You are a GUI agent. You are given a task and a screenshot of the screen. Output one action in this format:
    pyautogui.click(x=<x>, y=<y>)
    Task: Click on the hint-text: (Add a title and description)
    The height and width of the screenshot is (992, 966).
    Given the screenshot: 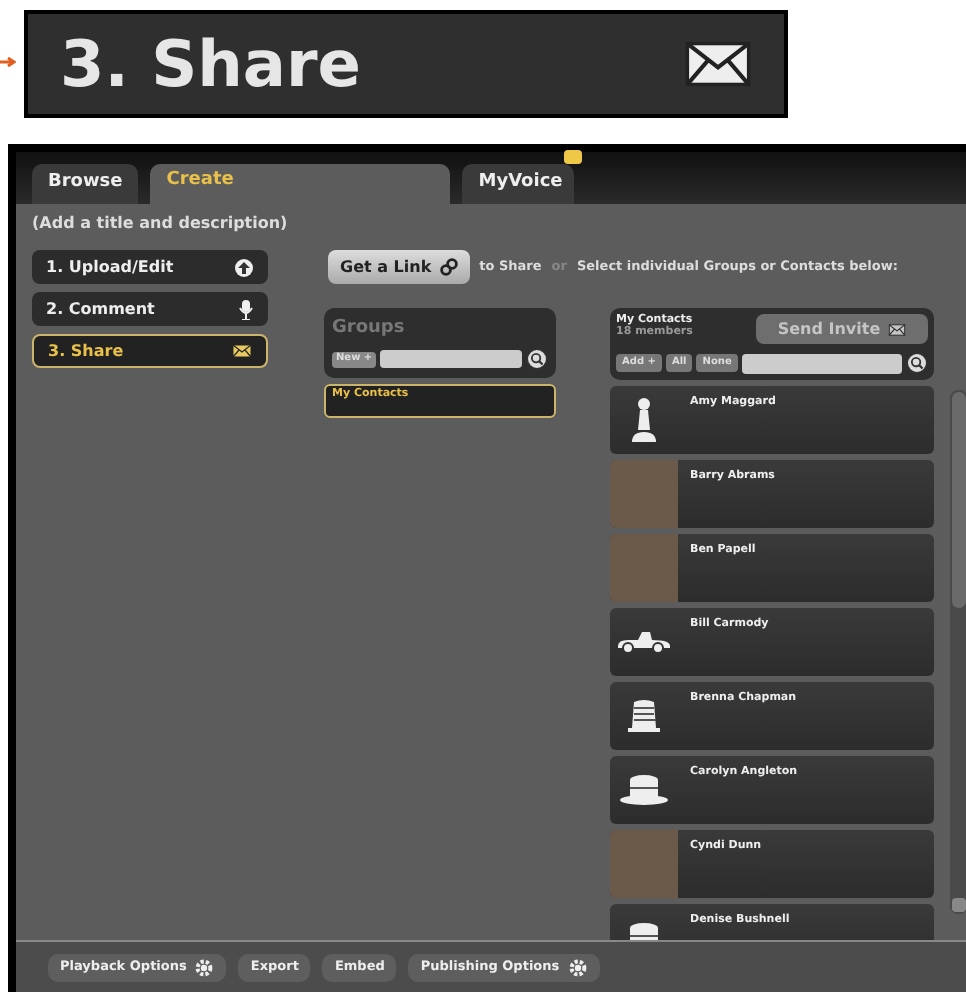 What is the action you would take?
    pyautogui.click(x=161, y=224)
    